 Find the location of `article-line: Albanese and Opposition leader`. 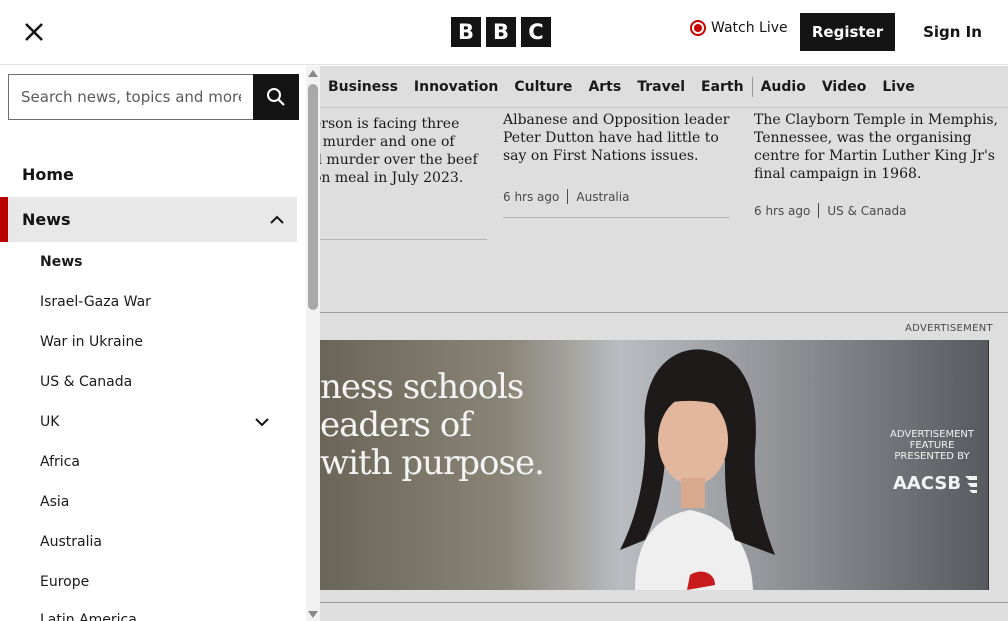

article-line: Albanese and Opposition leader is located at coordinates (616, 120).